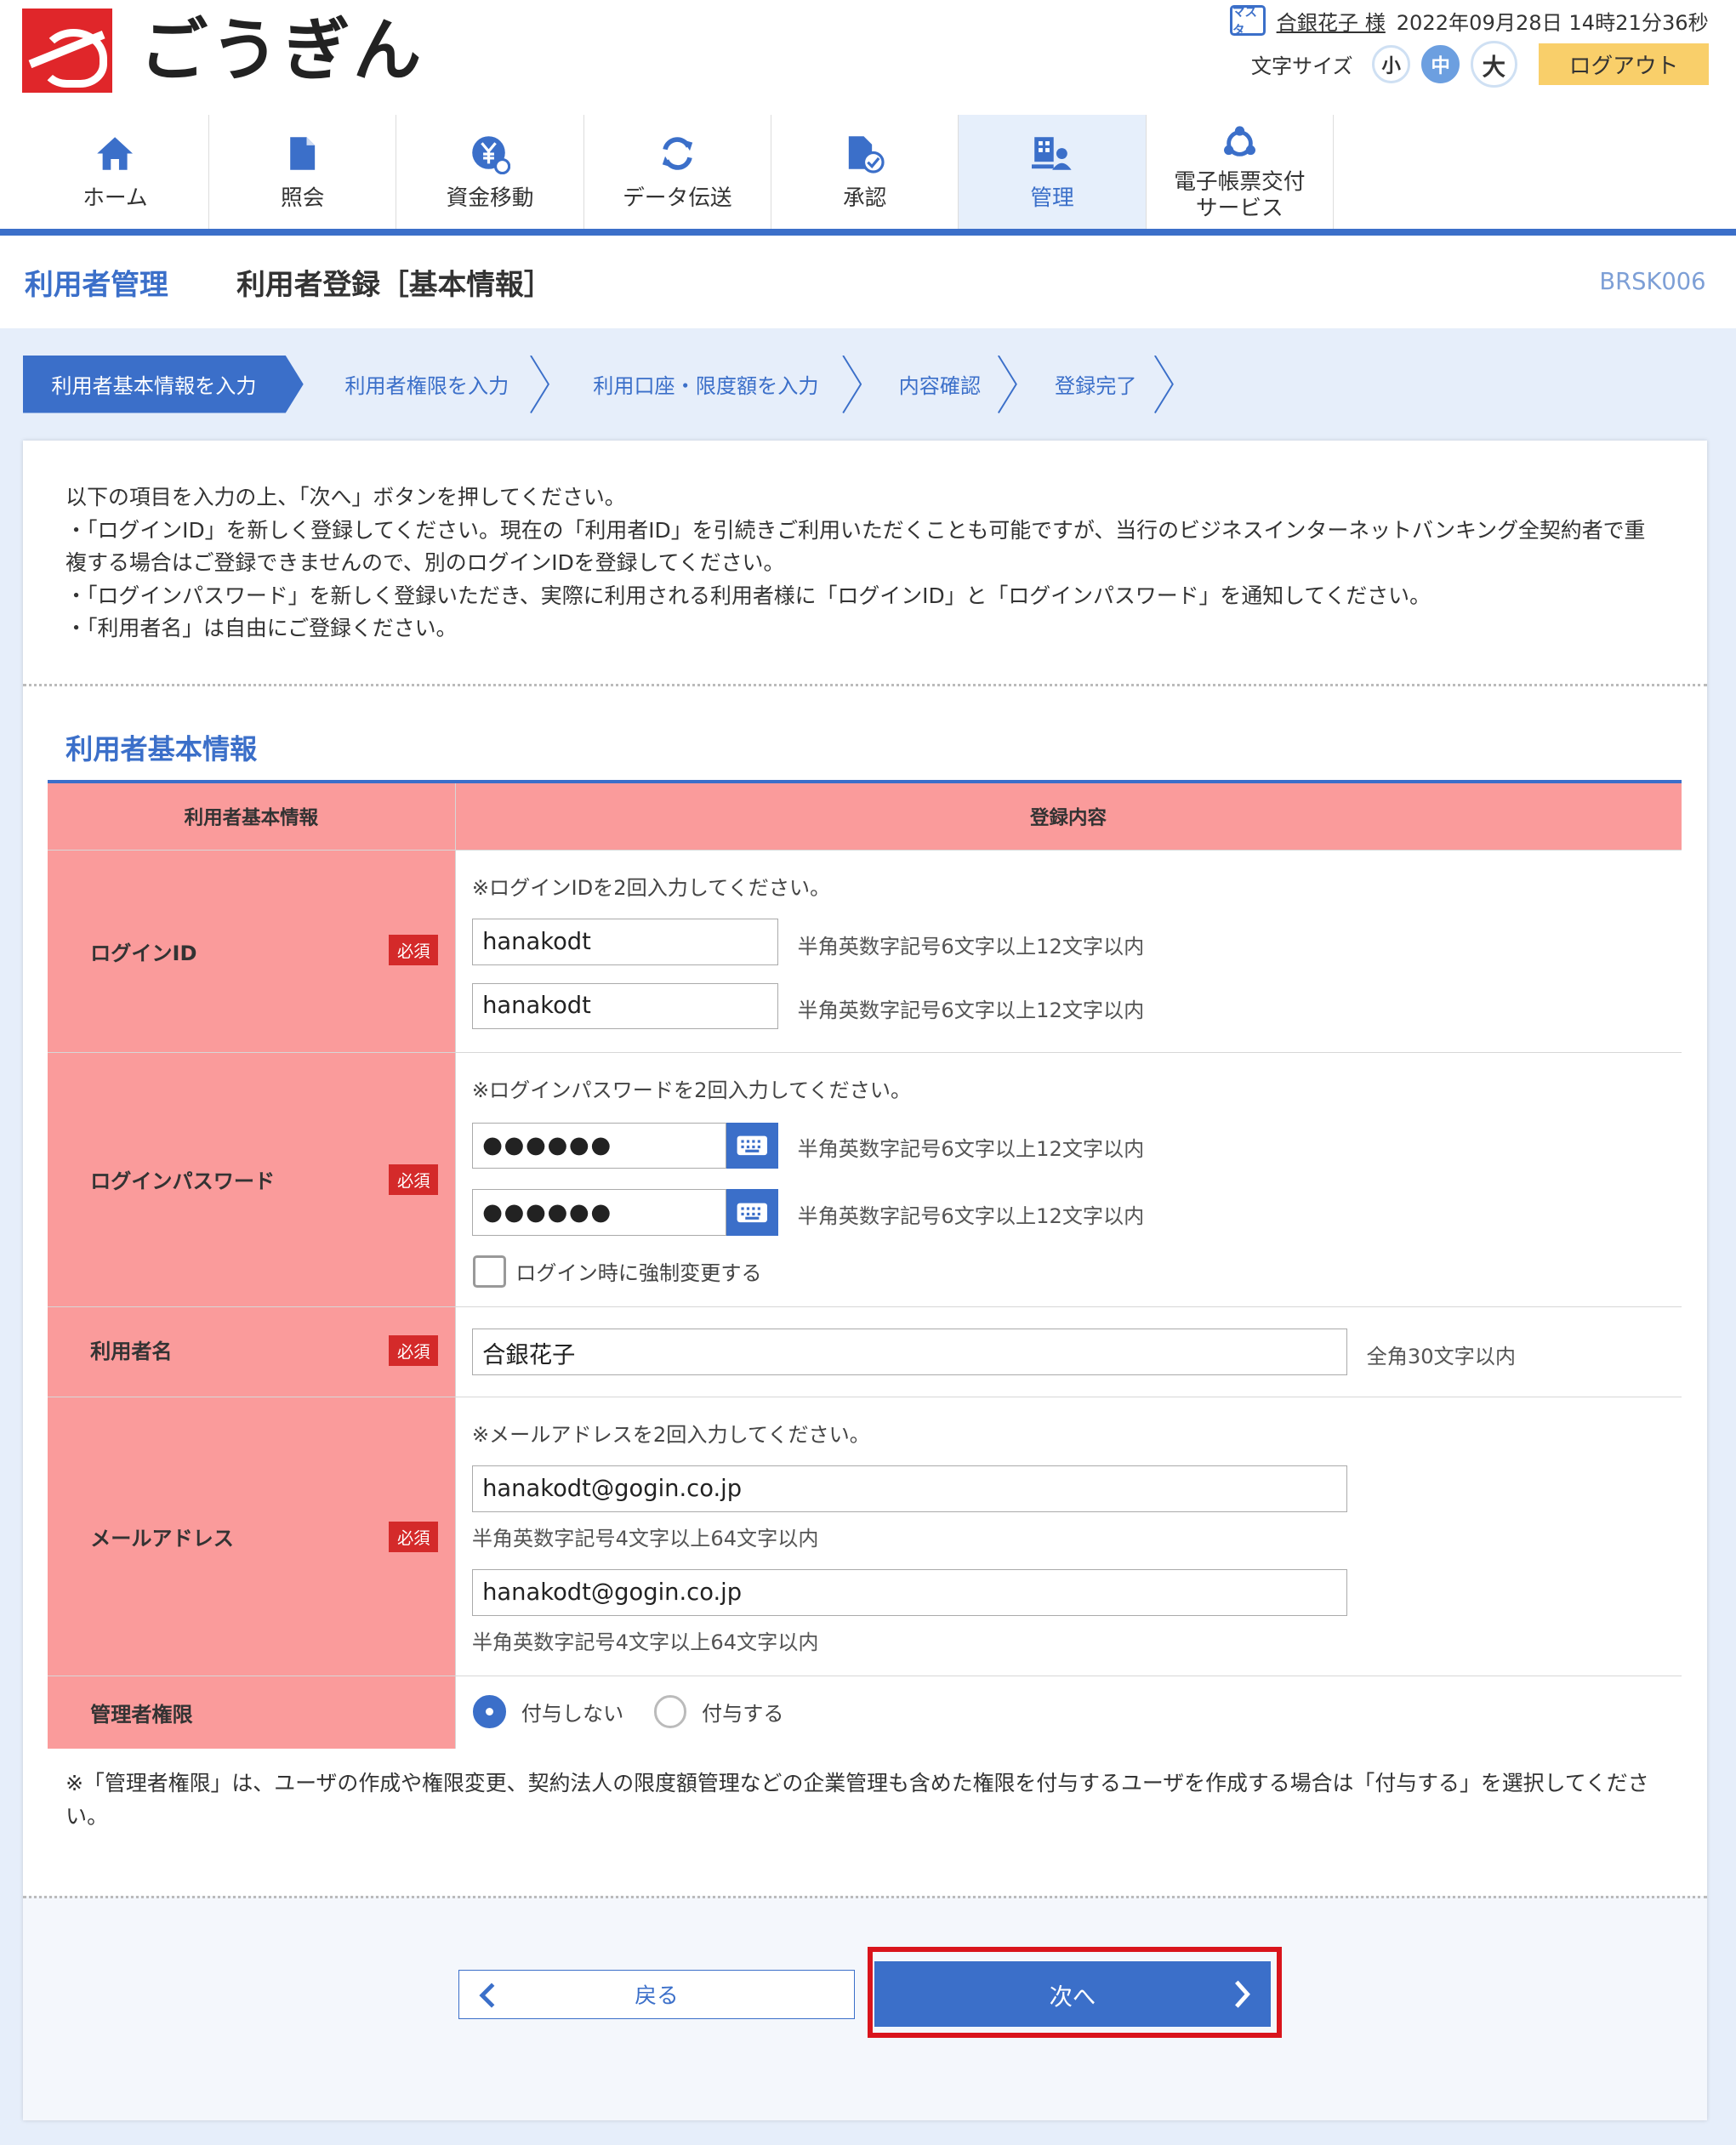  I want to click on nav-label: 照会, so click(302, 198).